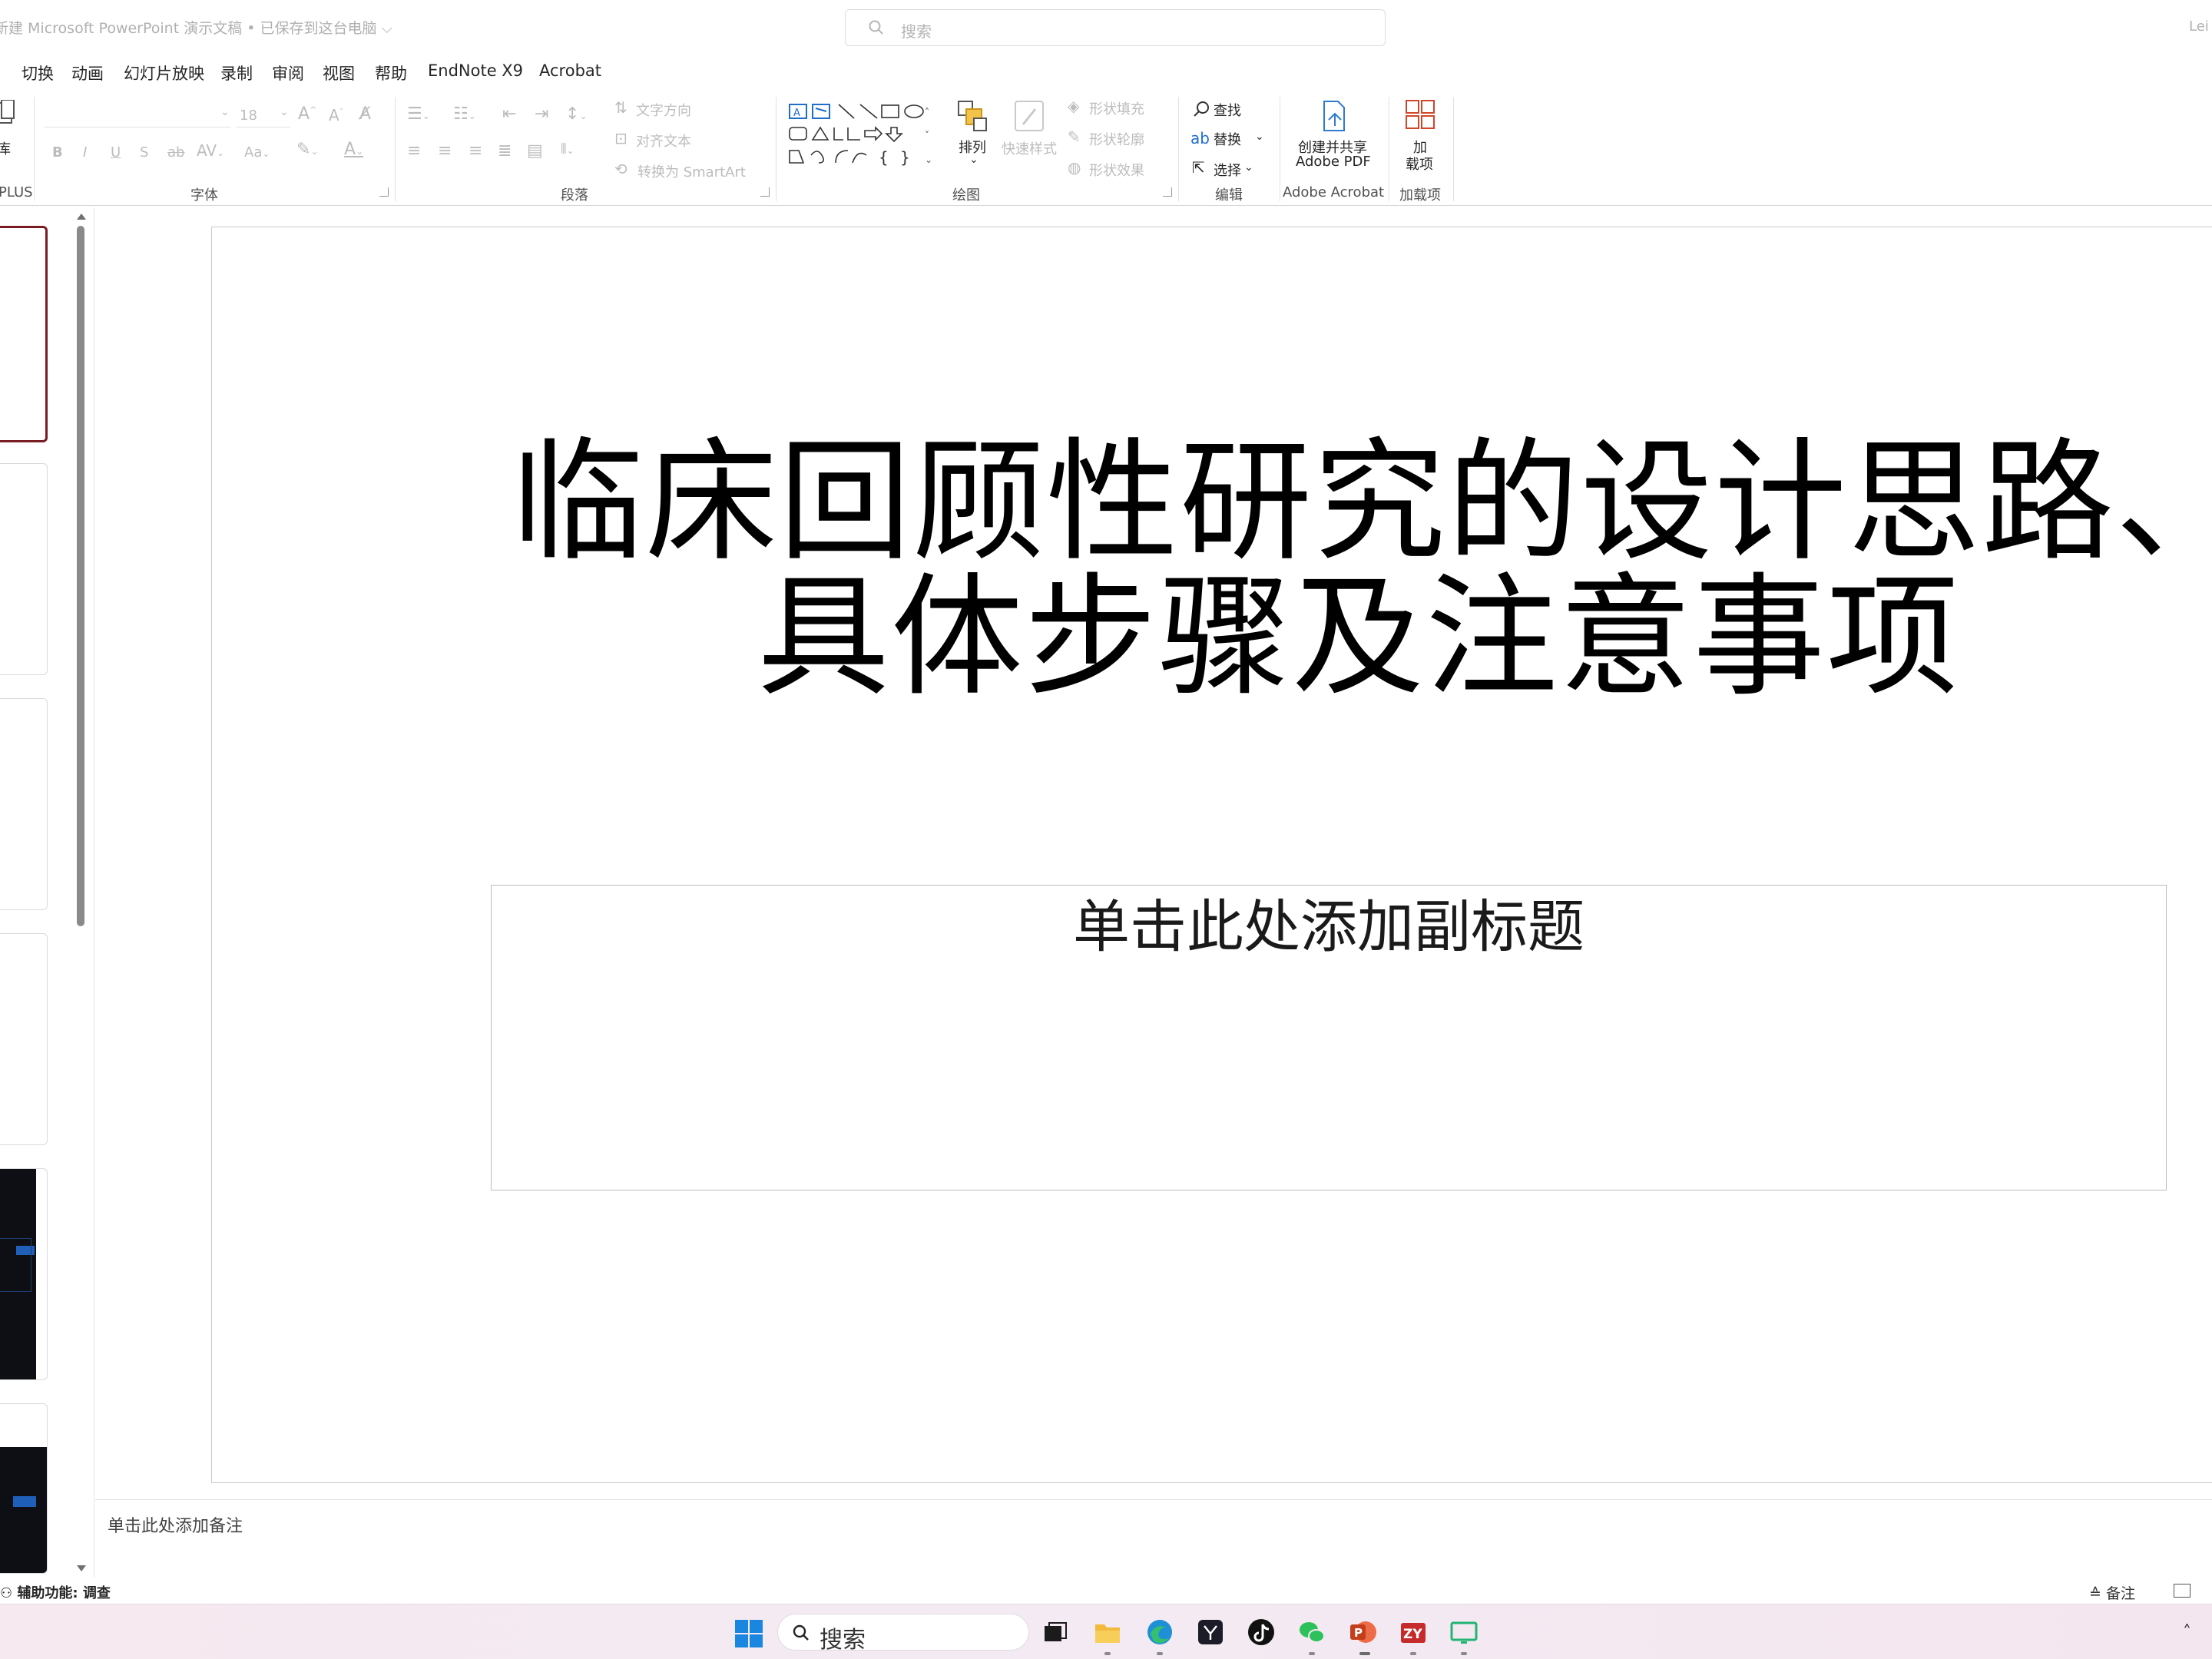  Describe the element at coordinates (568, 149) in the screenshot. I see `columns-icon: ⫴⌄` at that location.